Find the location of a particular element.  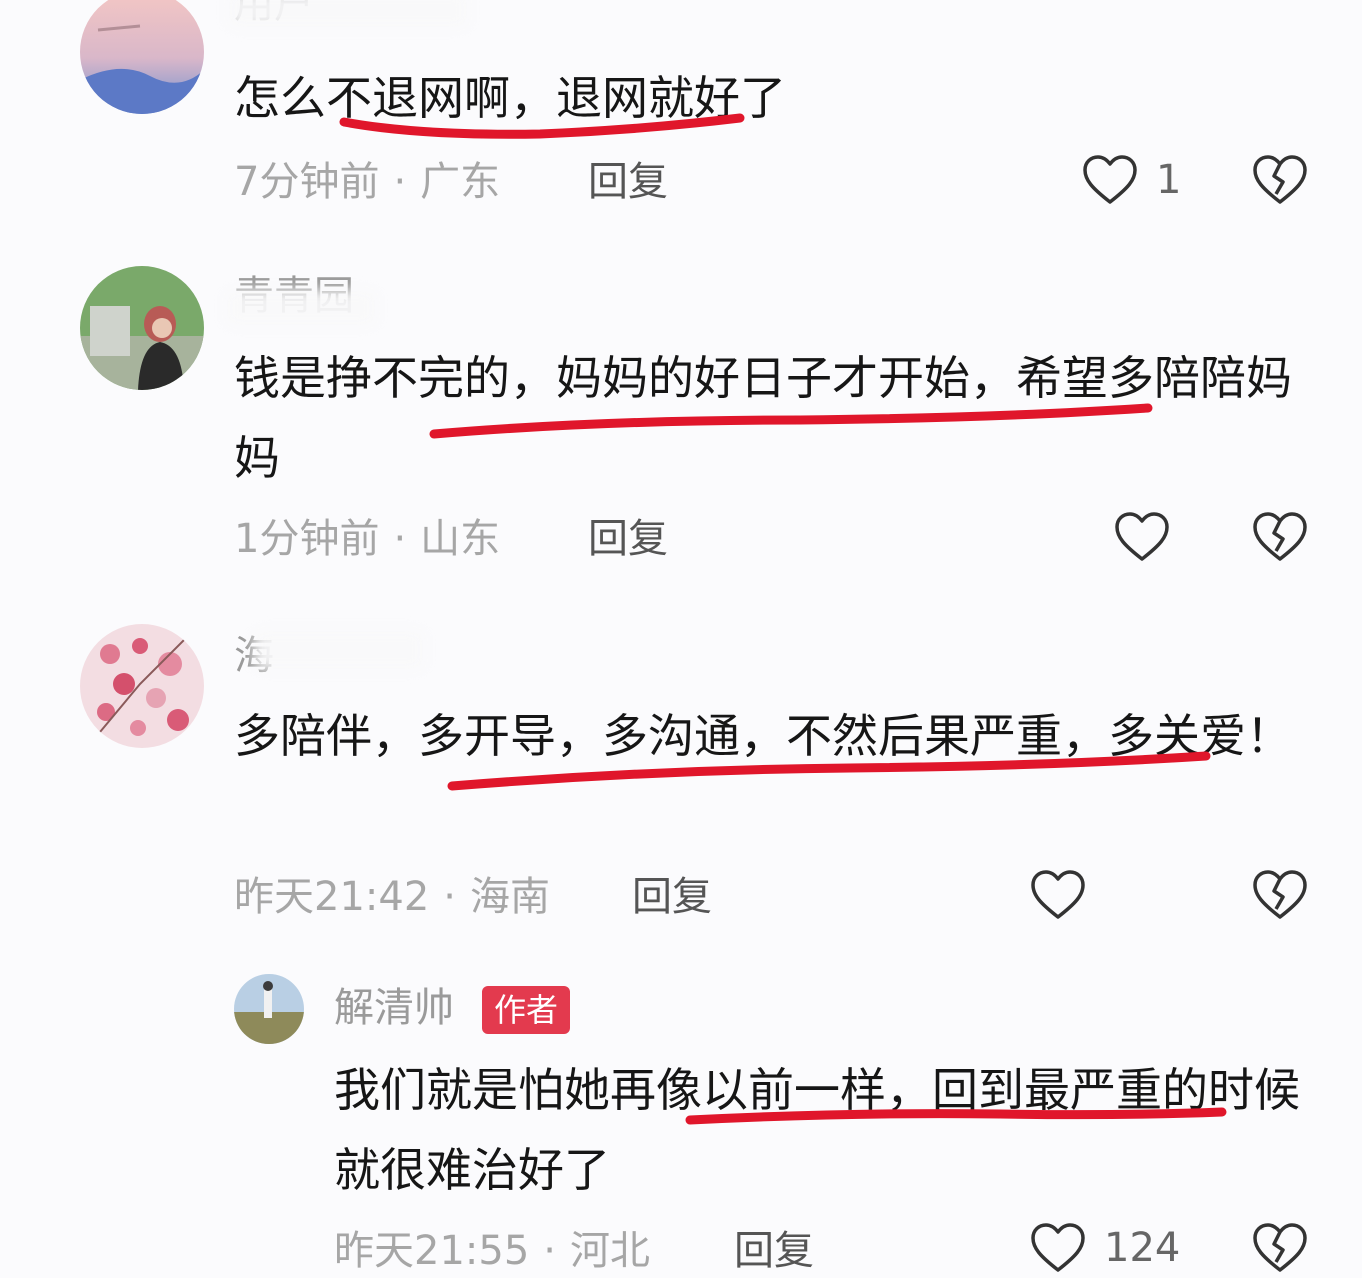

comment-meta: 1分钟前 · 山东 is located at coordinates (367, 539).